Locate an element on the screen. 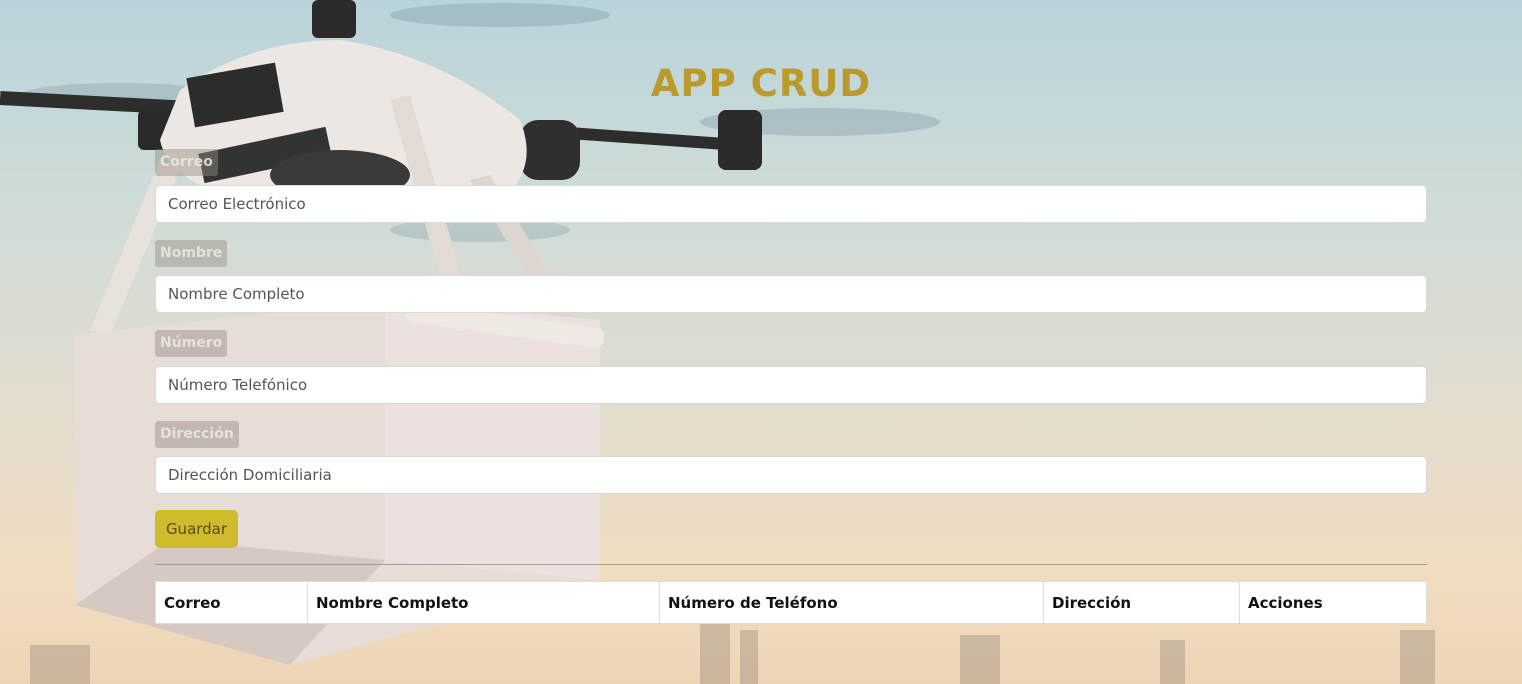  address-field is located at coordinates (791, 475).